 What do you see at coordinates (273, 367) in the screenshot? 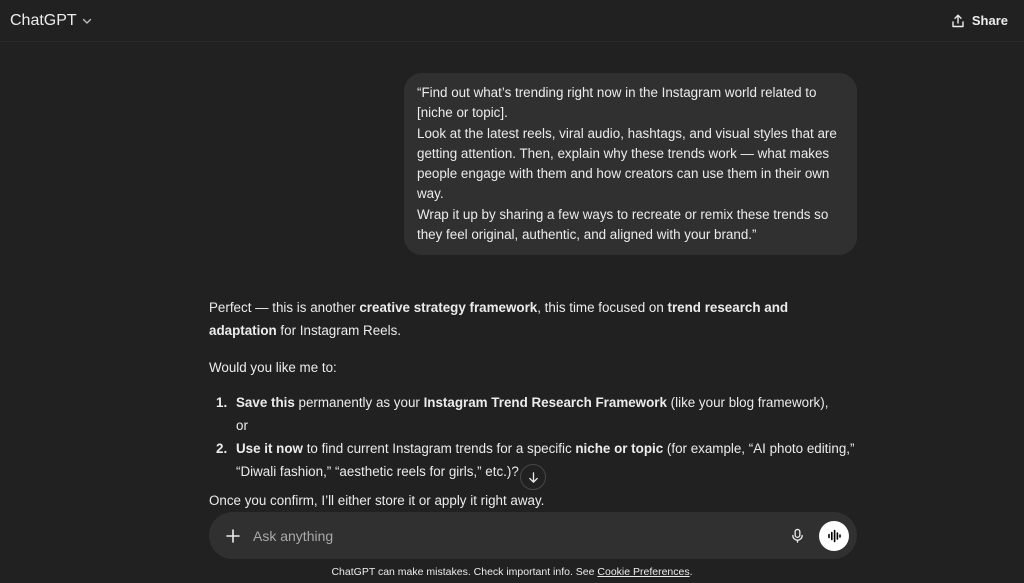
I see `assistant-question: Would you like me to:` at bounding box center [273, 367].